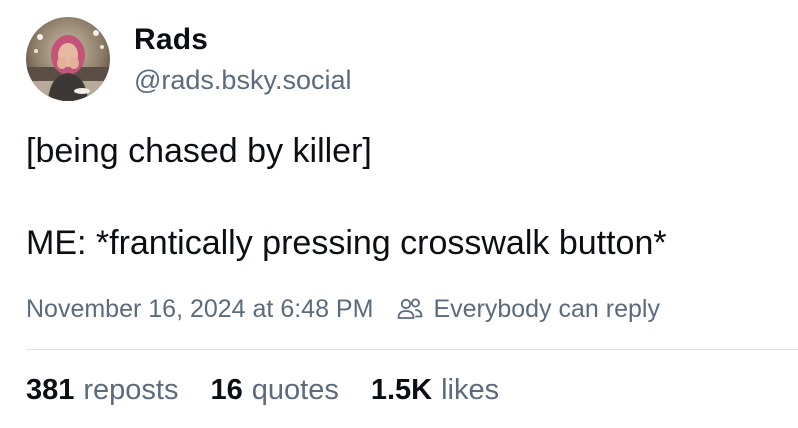 The width and height of the screenshot is (798, 428). I want to click on reply-permission: Everybody can reply, so click(527, 309).